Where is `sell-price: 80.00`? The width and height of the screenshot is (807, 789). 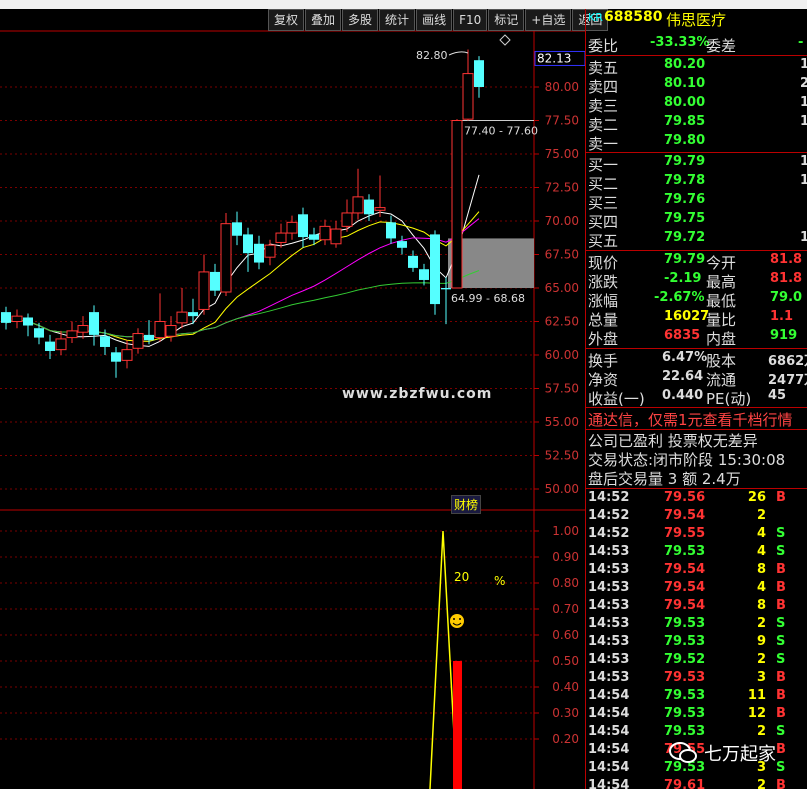 sell-price: 80.00 is located at coordinates (685, 102).